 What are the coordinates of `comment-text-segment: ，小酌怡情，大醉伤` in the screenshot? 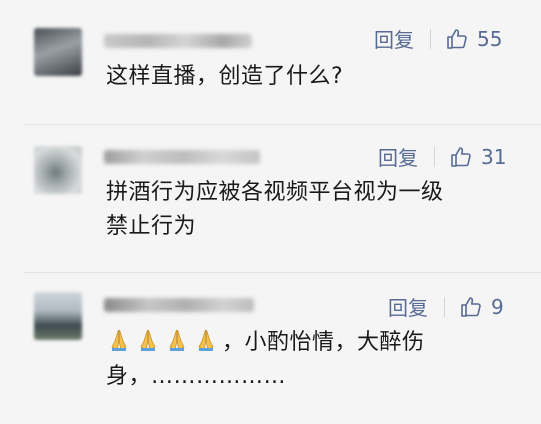 It's located at (323, 342).